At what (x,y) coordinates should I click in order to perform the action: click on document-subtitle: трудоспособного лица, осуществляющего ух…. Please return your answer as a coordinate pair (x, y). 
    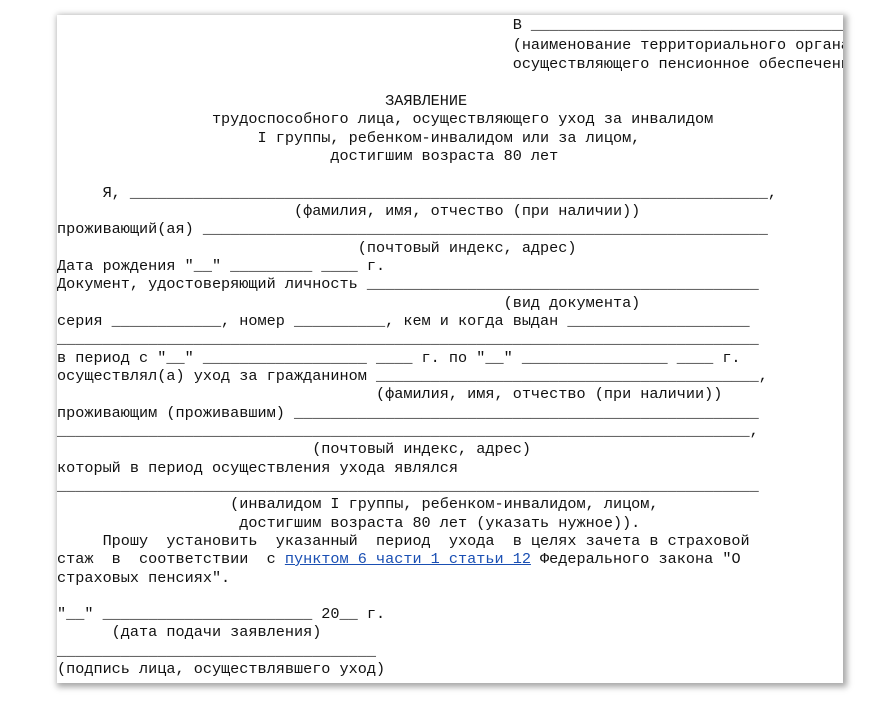
    Looking at the image, I should click on (385, 119).